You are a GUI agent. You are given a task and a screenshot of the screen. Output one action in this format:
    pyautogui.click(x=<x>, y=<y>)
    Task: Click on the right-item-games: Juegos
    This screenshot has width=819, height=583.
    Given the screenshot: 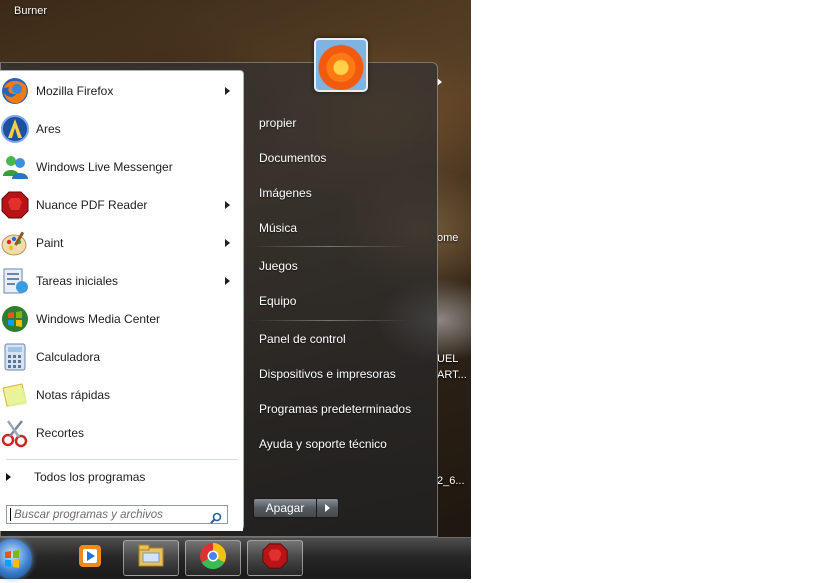 What is the action you would take?
    pyautogui.click(x=278, y=266)
    